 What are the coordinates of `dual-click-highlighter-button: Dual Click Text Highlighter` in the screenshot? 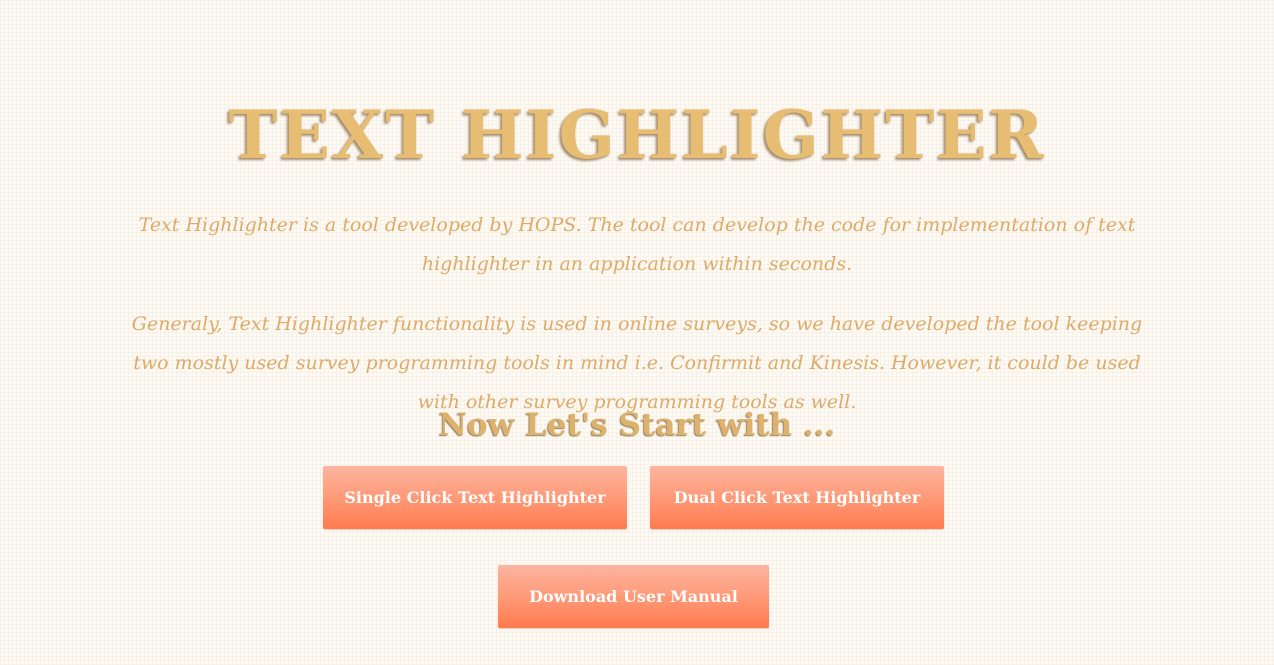 It's located at (797, 497).